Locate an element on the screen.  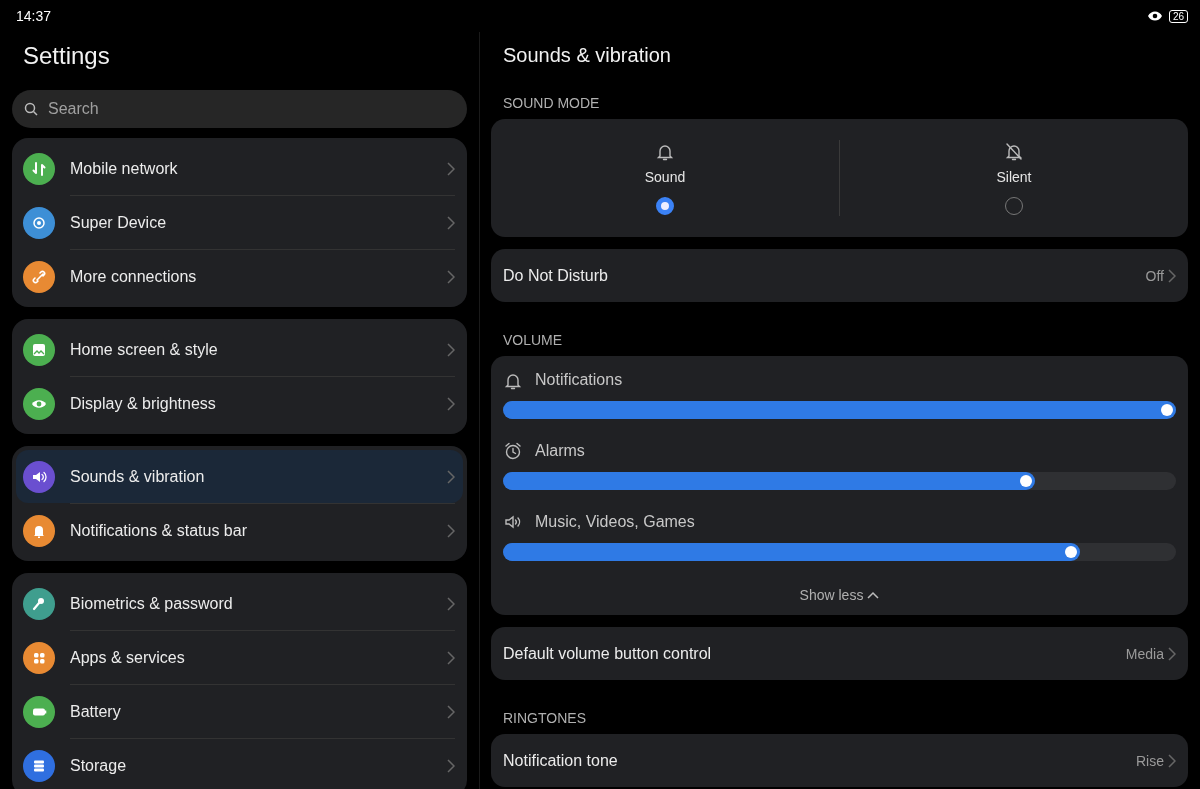
volume-label: Notifications is located at coordinates (579, 380).